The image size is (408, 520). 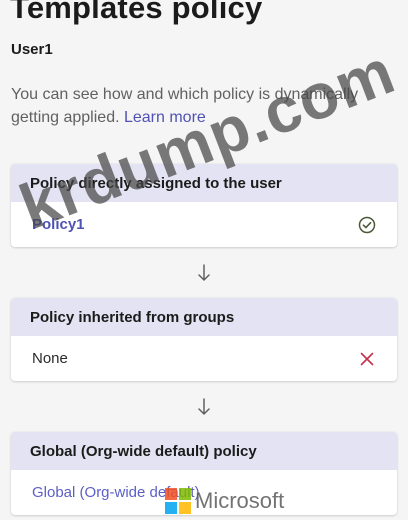 I want to click on card-header-direct: Policy directly assigned to the user, so click(x=204, y=183).